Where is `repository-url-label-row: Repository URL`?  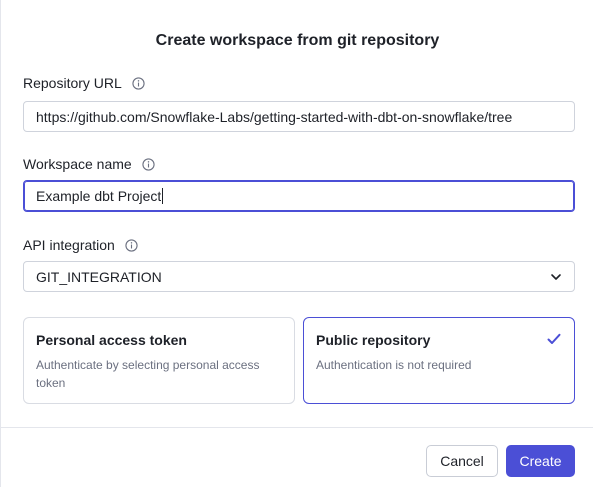 repository-url-label-row: Repository URL is located at coordinates (84, 83).